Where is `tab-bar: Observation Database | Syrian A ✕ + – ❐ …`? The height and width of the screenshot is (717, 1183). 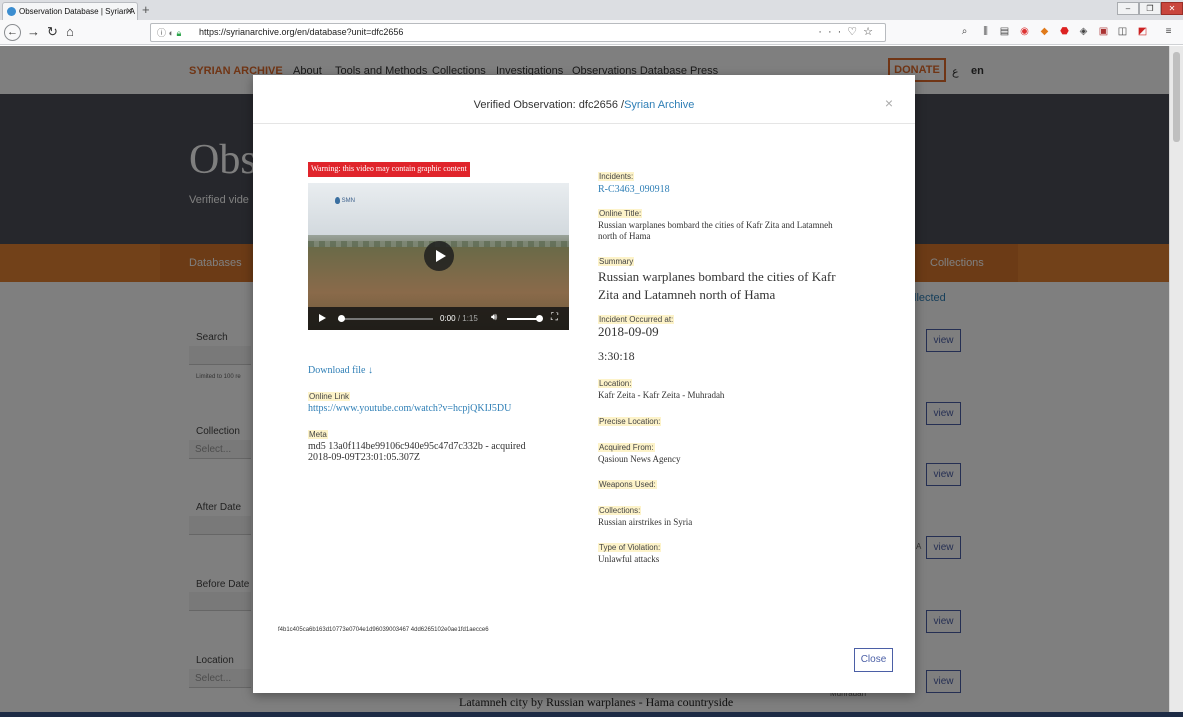 tab-bar: Observation Database | Syrian A ✕ + – ❐ … is located at coordinates (591, 10).